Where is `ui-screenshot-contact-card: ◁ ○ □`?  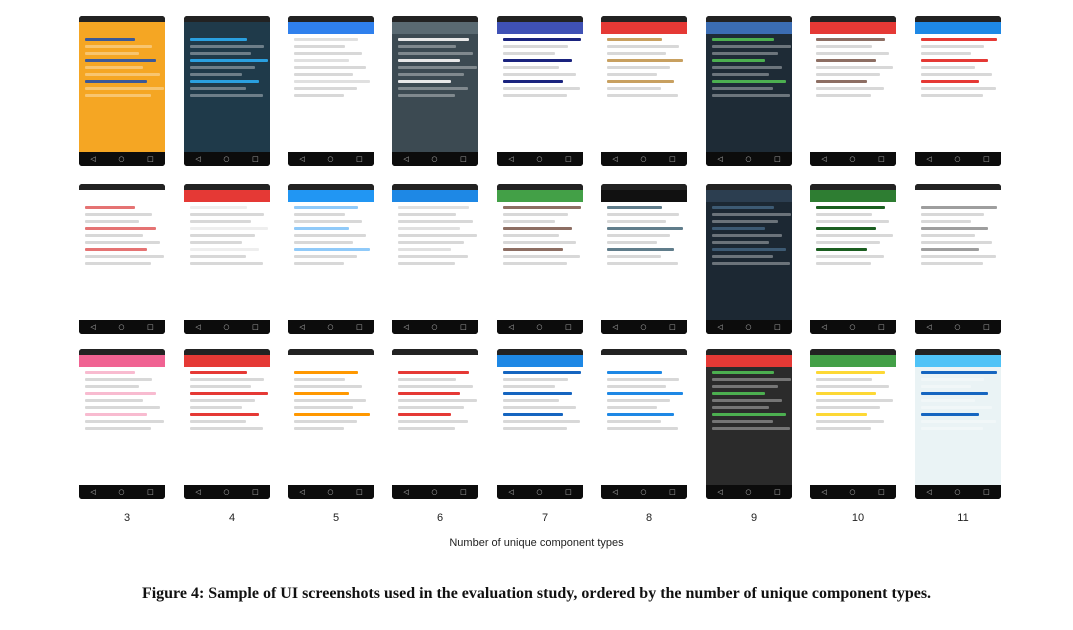
ui-screenshot-contact-card: ◁ ○ □ is located at coordinates (227, 424).